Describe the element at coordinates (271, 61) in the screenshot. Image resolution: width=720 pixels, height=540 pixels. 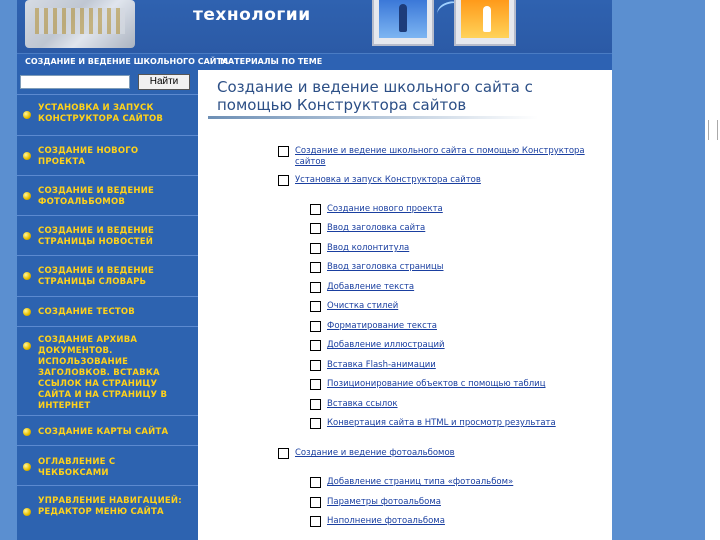
I see `nav-item-materials: МАТЕРИАЛЫ ПО ТЕМЕ` at that location.